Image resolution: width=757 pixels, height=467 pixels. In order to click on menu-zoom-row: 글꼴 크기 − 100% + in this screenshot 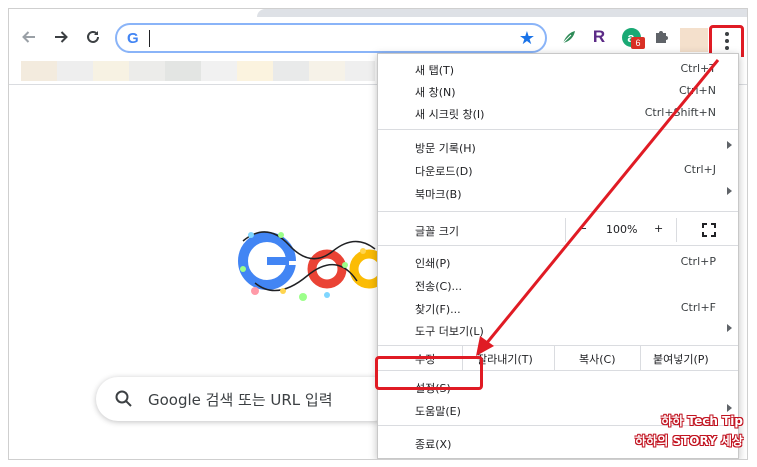, I will do `click(558, 230)`.